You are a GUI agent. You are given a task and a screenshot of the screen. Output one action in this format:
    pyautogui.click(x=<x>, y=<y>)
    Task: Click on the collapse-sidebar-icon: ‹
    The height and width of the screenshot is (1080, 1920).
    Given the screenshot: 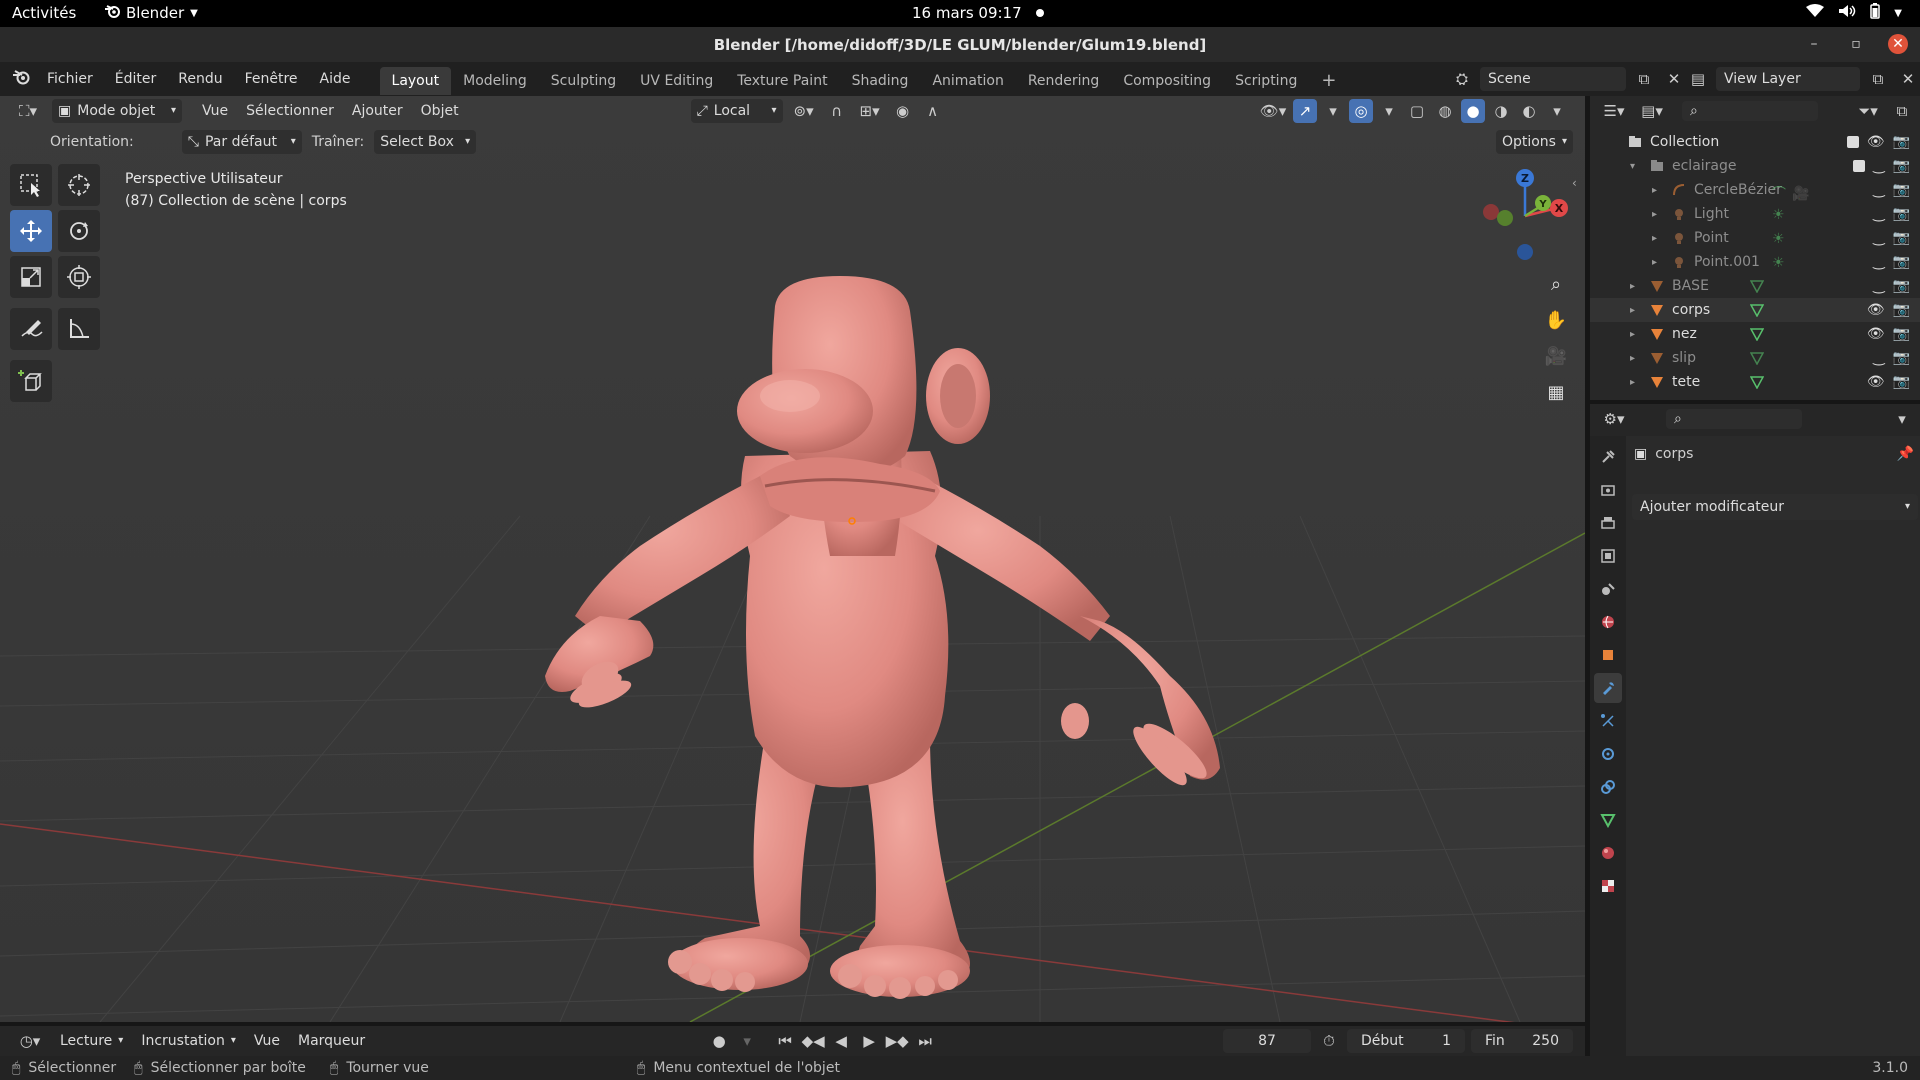 What is the action you would take?
    pyautogui.click(x=1574, y=183)
    